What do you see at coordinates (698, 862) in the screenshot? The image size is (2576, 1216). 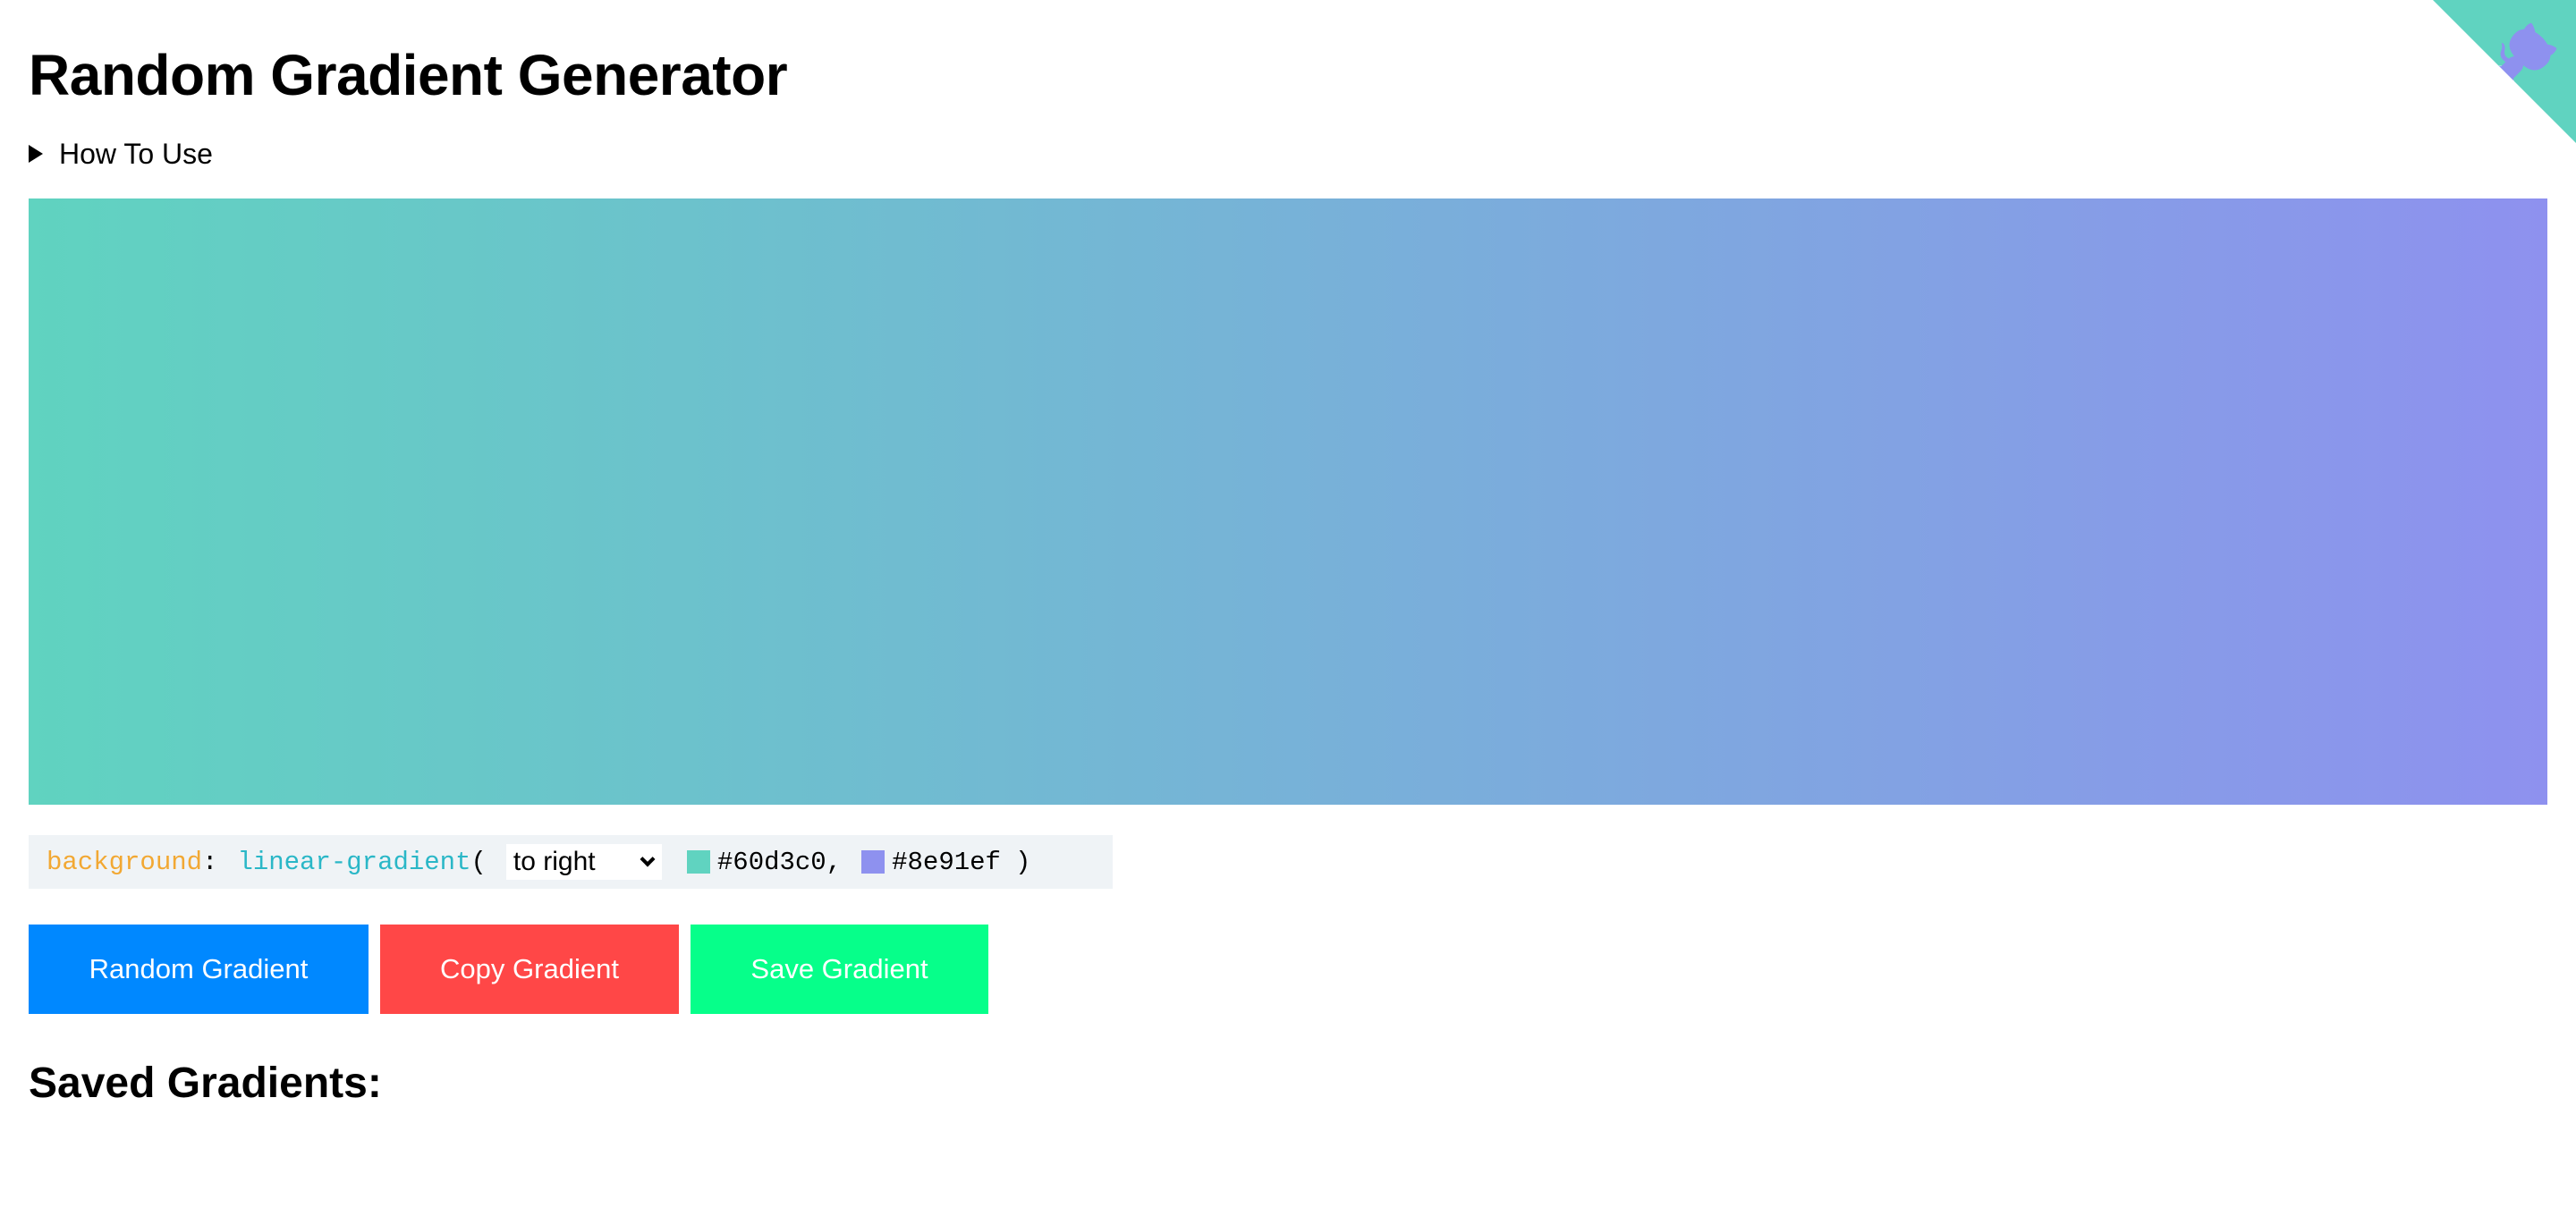 I see `color1-swatch` at bounding box center [698, 862].